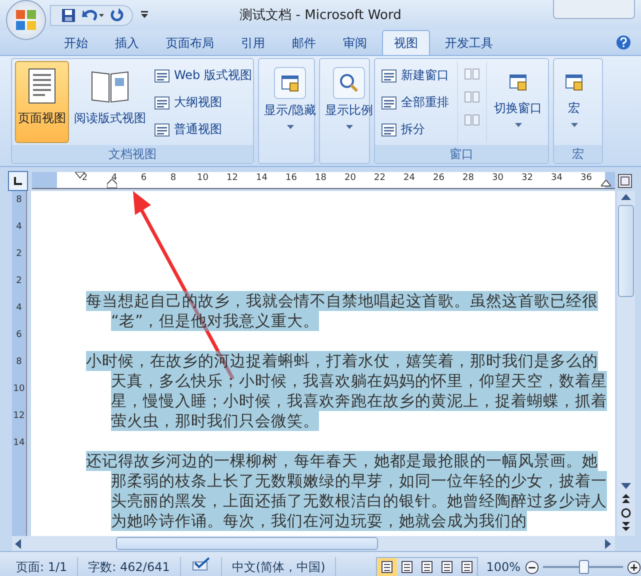  What do you see at coordinates (203, 102) in the screenshot?
I see `outline-view-button: 大纲视图` at bounding box center [203, 102].